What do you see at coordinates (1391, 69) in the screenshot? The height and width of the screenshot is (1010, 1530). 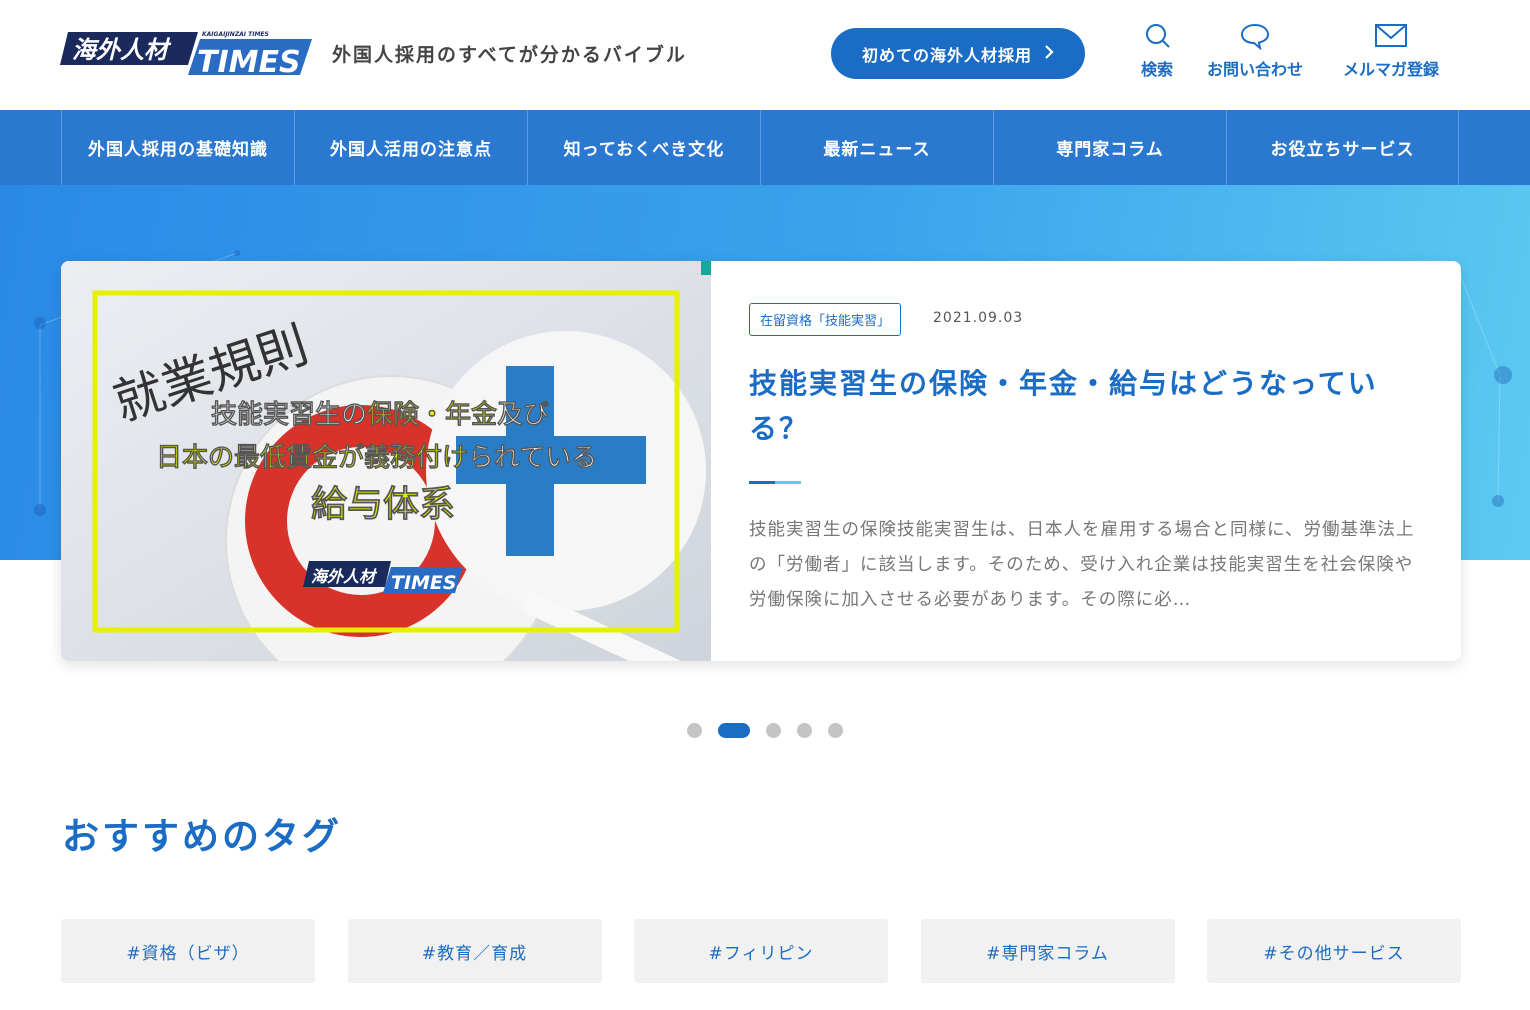 I see `newsletter-label: メルマガ登録` at bounding box center [1391, 69].